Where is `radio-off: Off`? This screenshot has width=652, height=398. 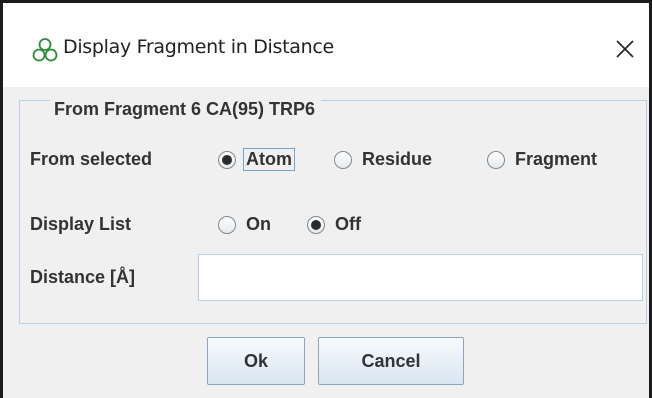 radio-off: Off is located at coordinates (334, 224).